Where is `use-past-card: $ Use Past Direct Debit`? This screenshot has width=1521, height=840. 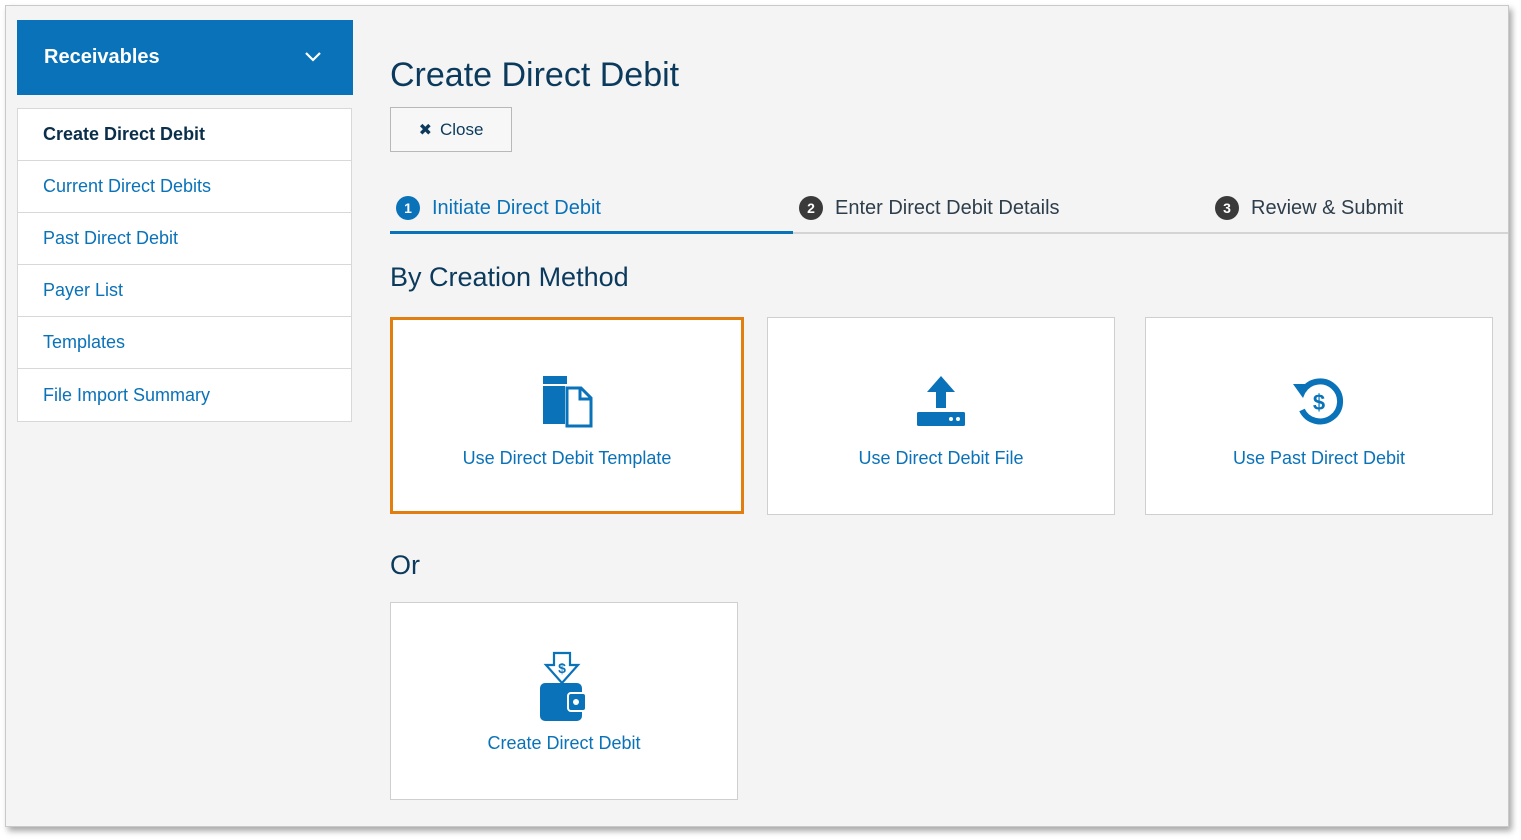
use-past-card: $ Use Past Direct Debit is located at coordinates (1319, 416).